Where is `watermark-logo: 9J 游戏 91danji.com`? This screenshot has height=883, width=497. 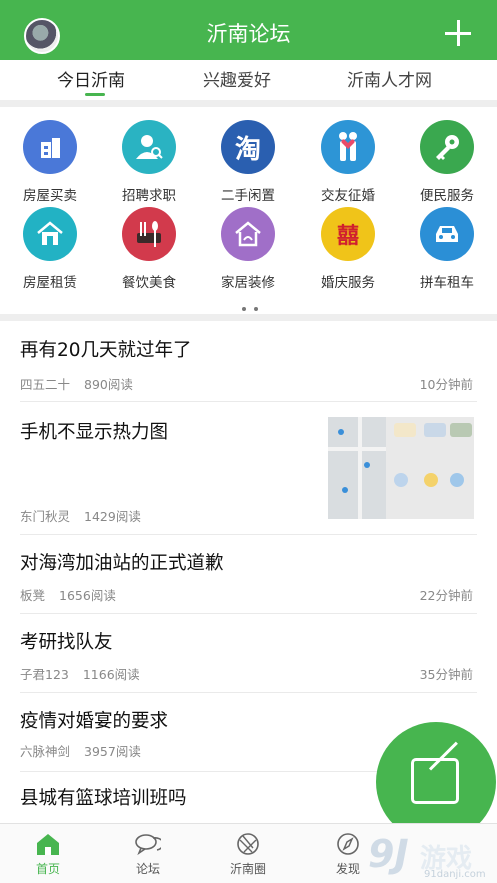 watermark-logo: 9J 游戏 91danji.com is located at coordinates (432, 857).